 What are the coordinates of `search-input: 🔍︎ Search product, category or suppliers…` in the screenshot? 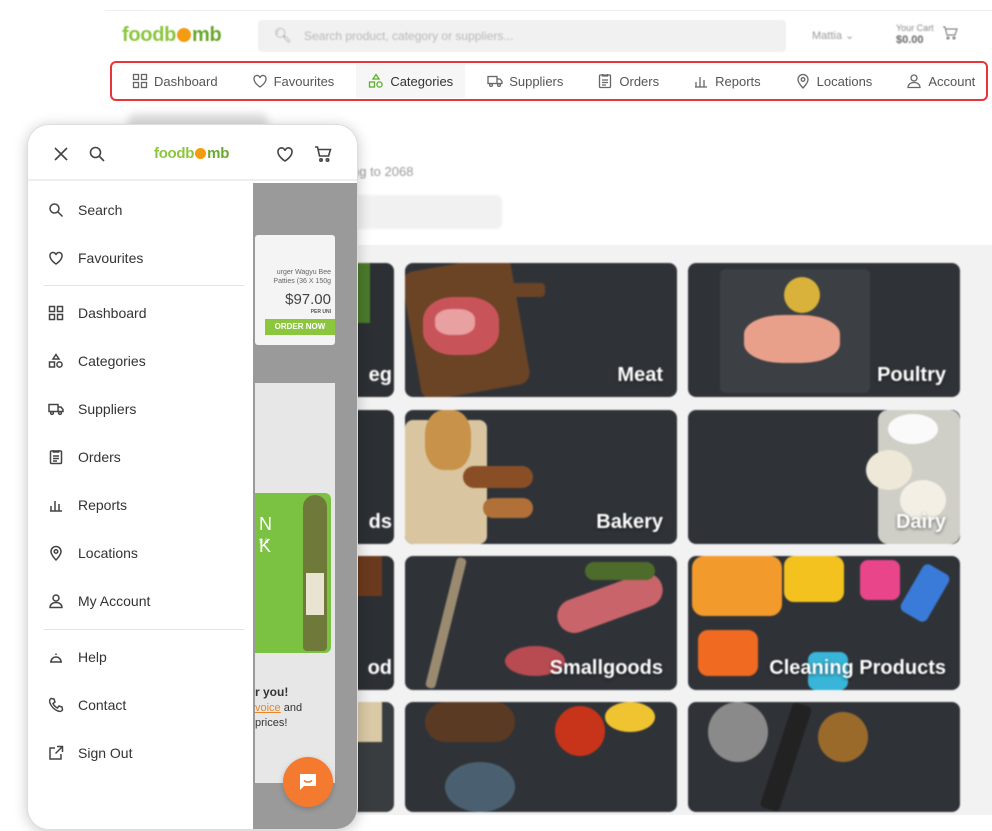 It's located at (522, 36).